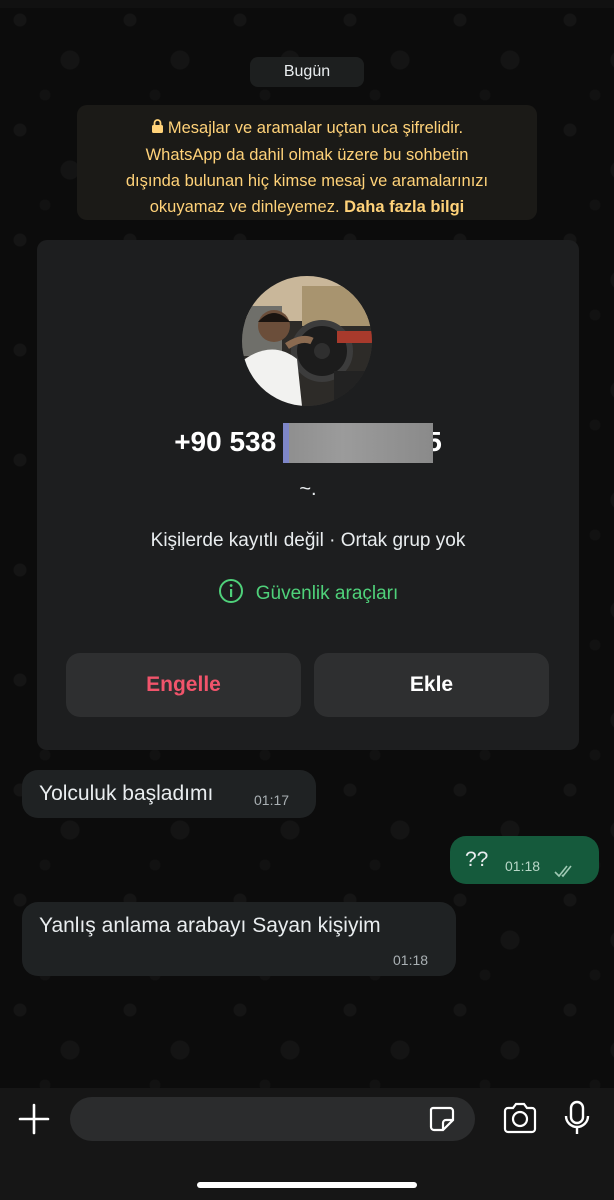 This screenshot has height=1200, width=614. I want to click on encryption-line-4: okuyamaz ve dinleyemez., so click(244, 207).